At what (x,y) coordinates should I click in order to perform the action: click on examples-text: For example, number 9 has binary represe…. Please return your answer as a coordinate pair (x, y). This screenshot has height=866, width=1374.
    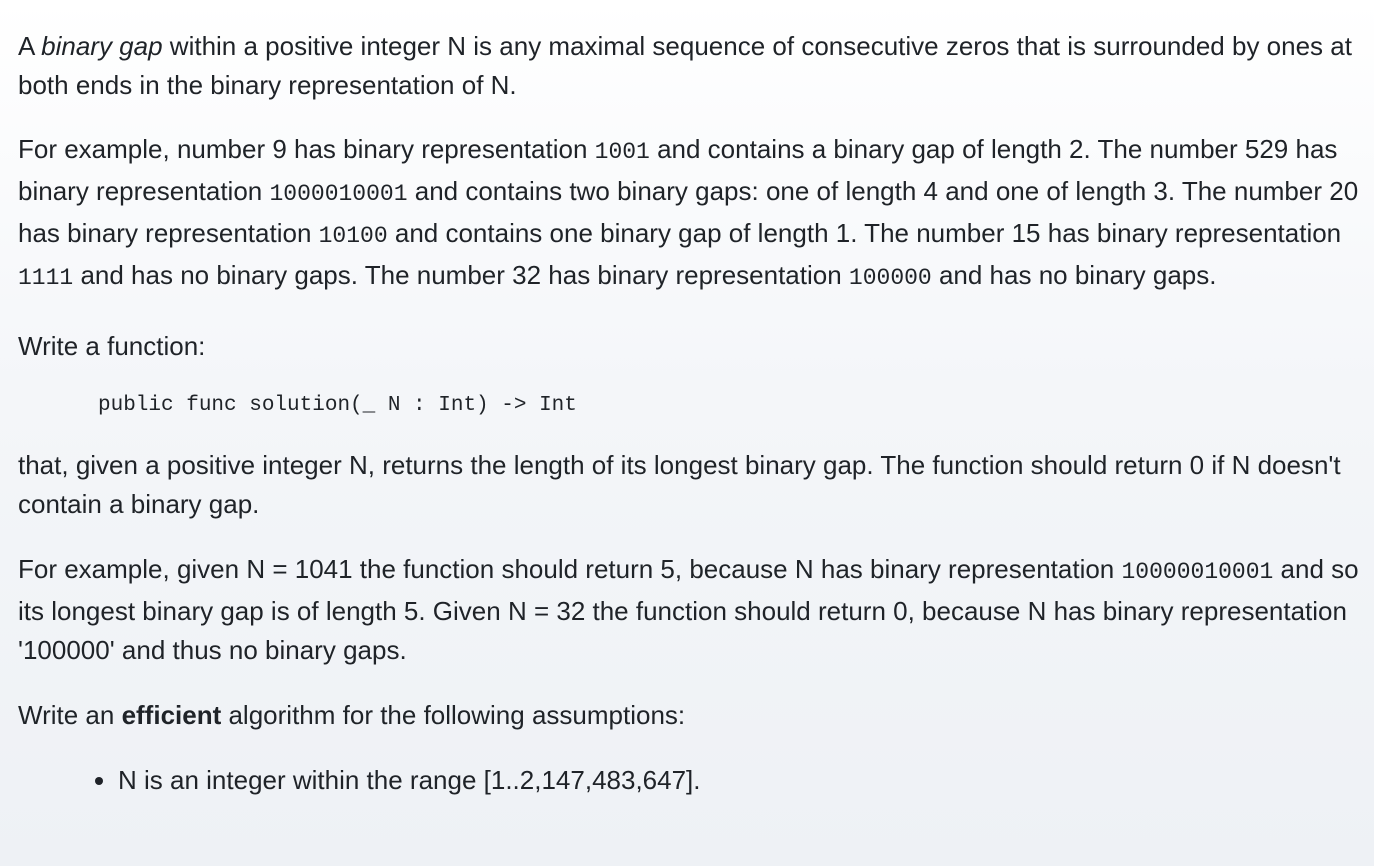
    Looking at the image, I should click on (306, 149).